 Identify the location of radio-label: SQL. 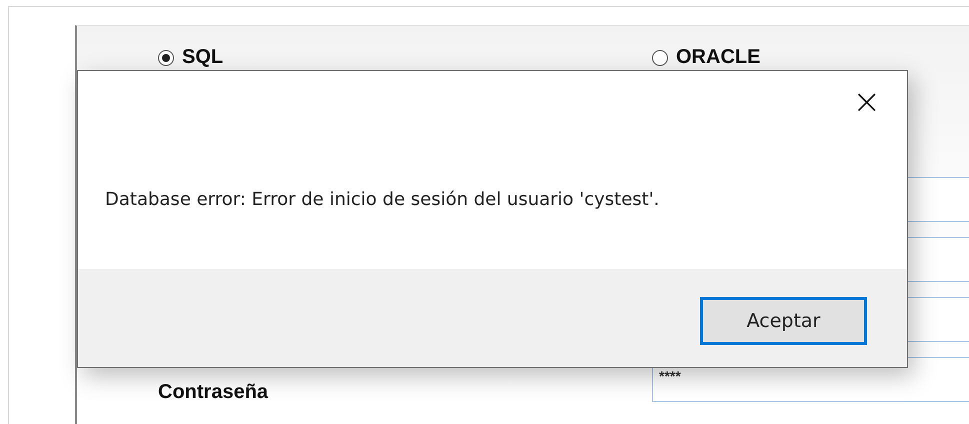
(203, 57).